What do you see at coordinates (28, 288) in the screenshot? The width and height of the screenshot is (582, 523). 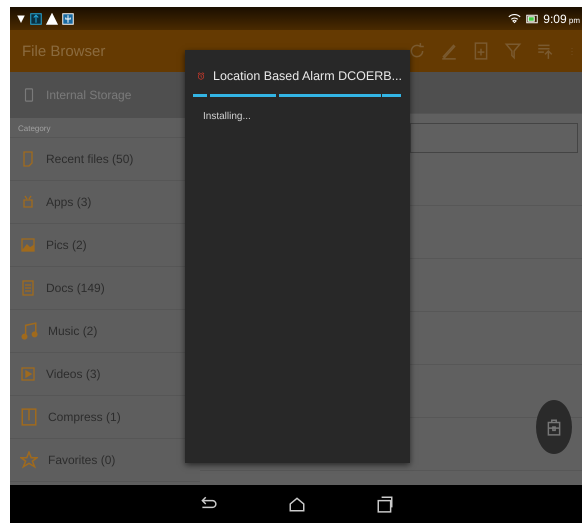 I see `document-icon` at bounding box center [28, 288].